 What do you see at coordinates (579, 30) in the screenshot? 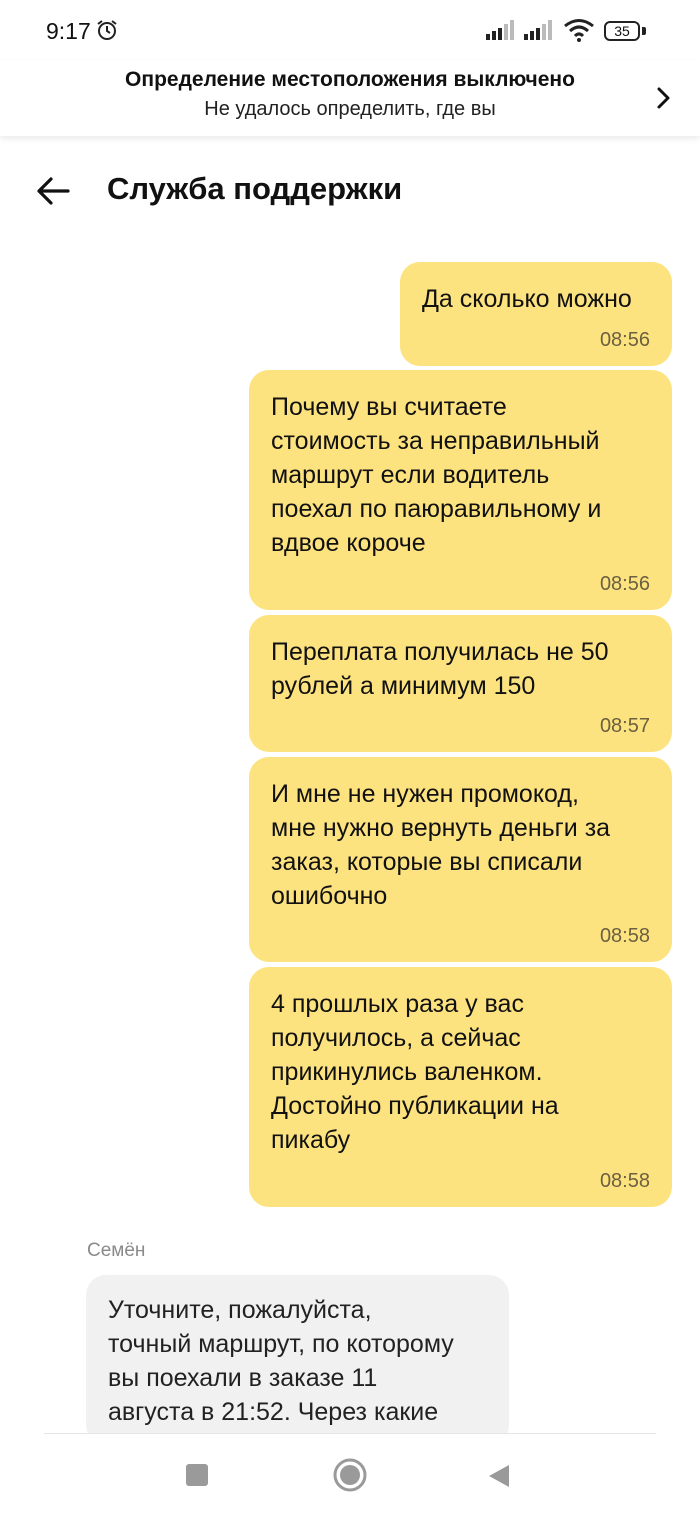
I see `wifi-icon` at bounding box center [579, 30].